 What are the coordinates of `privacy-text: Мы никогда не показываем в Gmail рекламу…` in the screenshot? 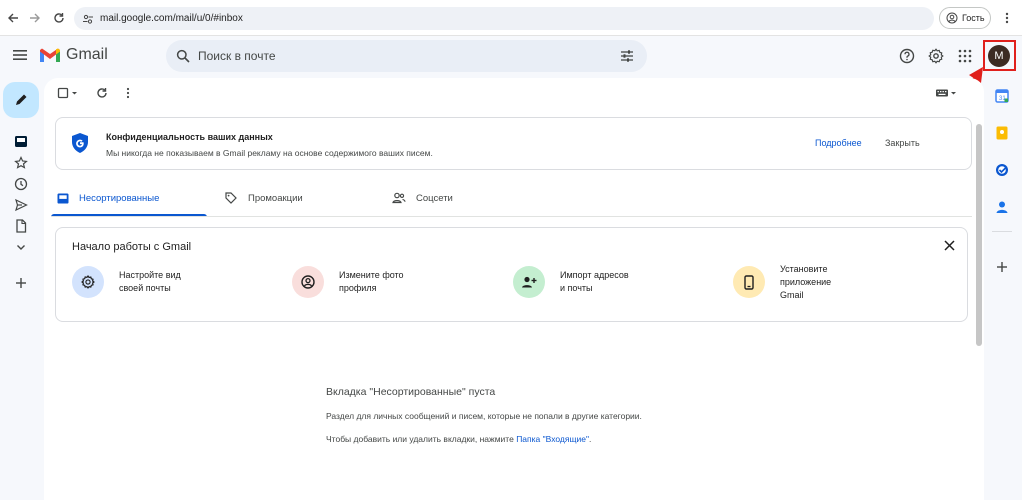 It's located at (269, 153).